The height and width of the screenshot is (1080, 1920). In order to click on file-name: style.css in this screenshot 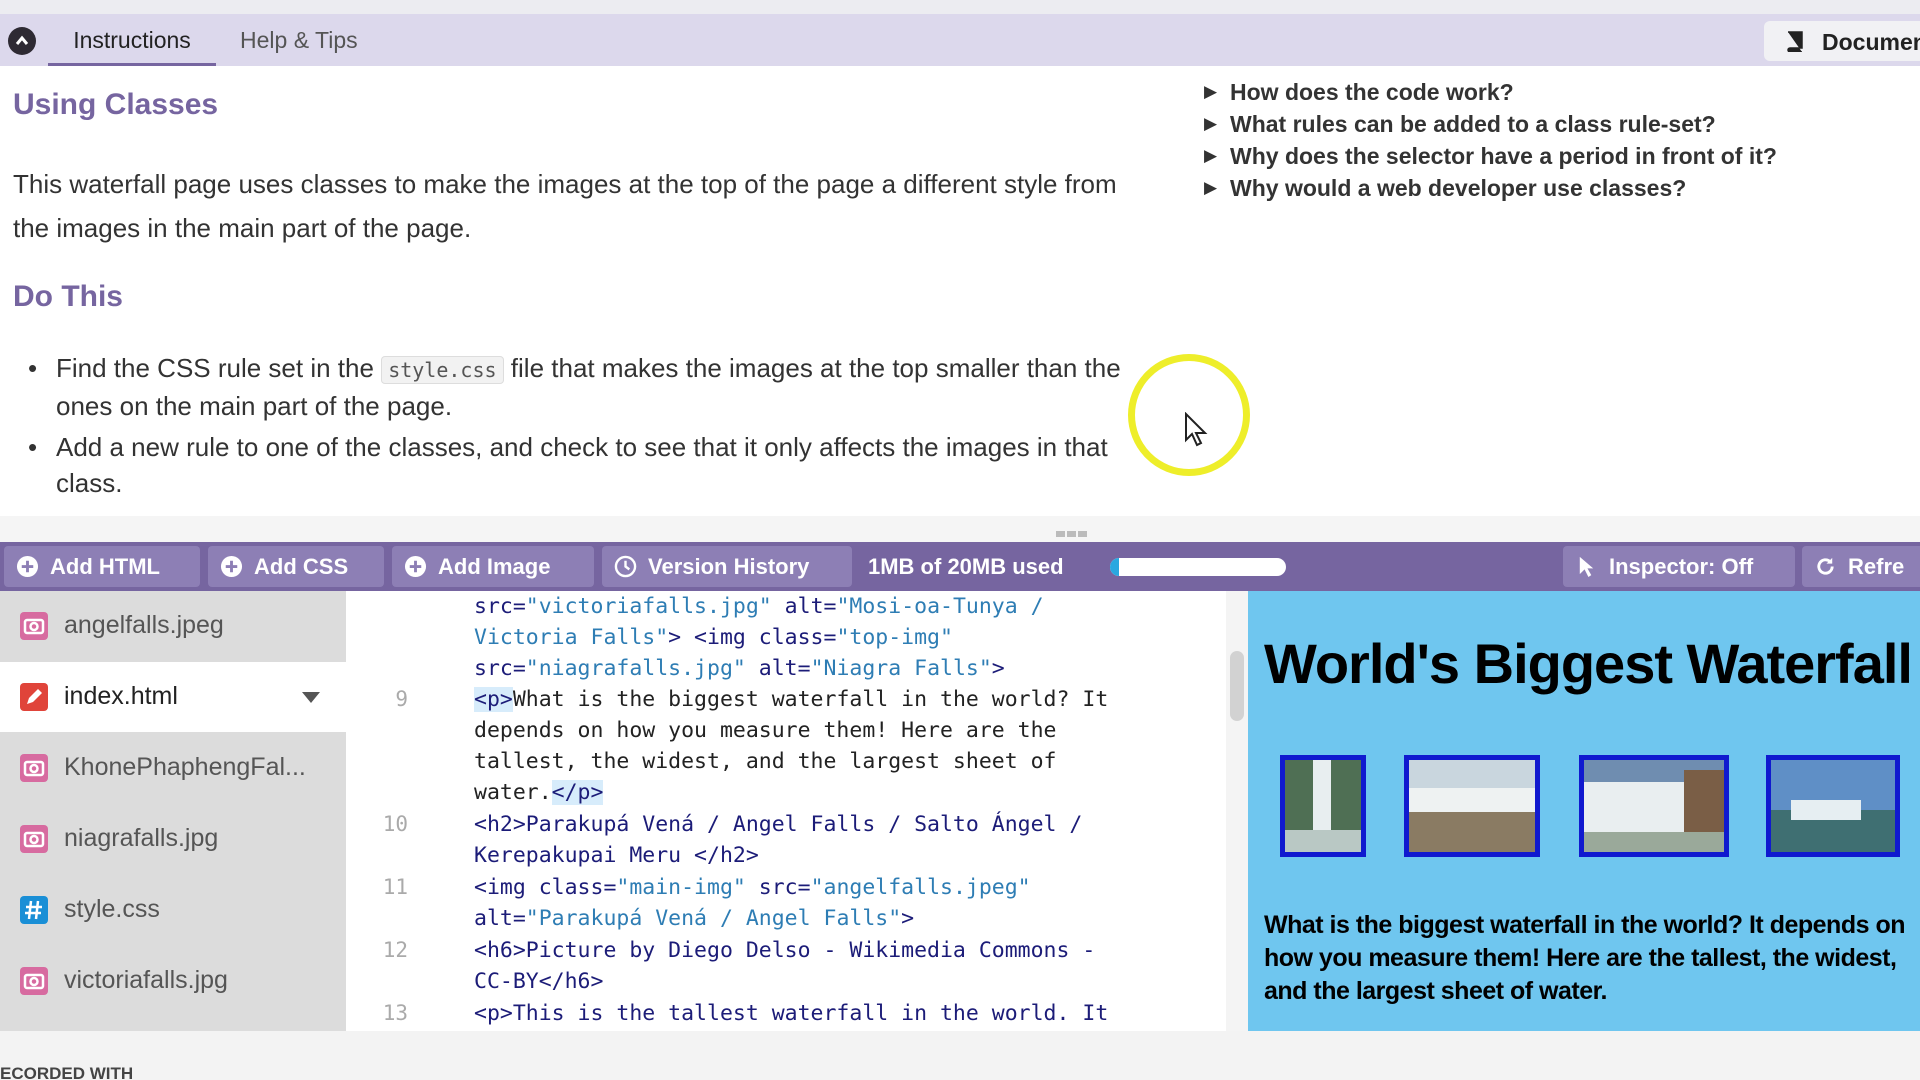, I will do `click(112, 909)`.